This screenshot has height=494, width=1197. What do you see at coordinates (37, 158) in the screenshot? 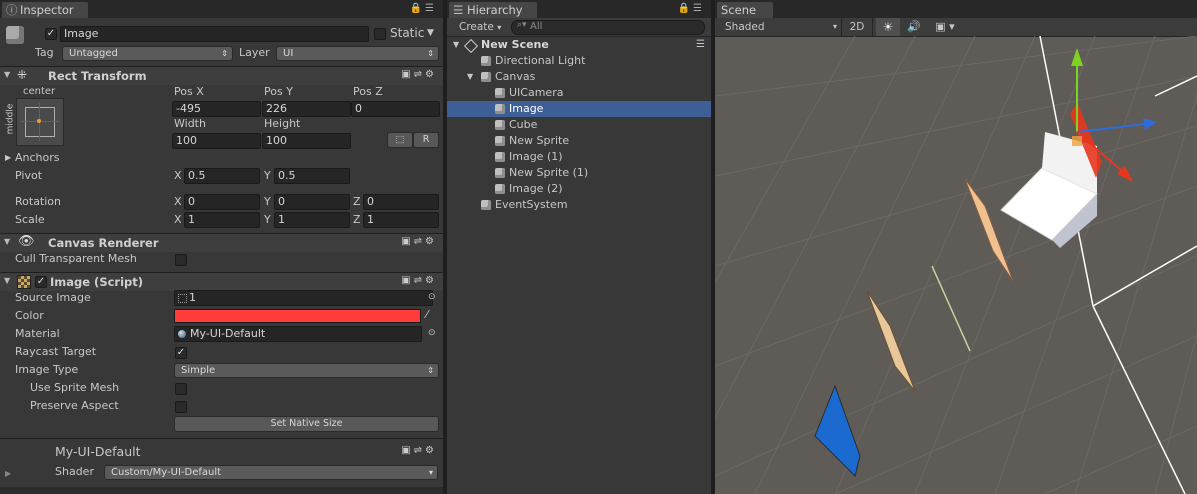
I see `anchors-label: Anchors` at bounding box center [37, 158].